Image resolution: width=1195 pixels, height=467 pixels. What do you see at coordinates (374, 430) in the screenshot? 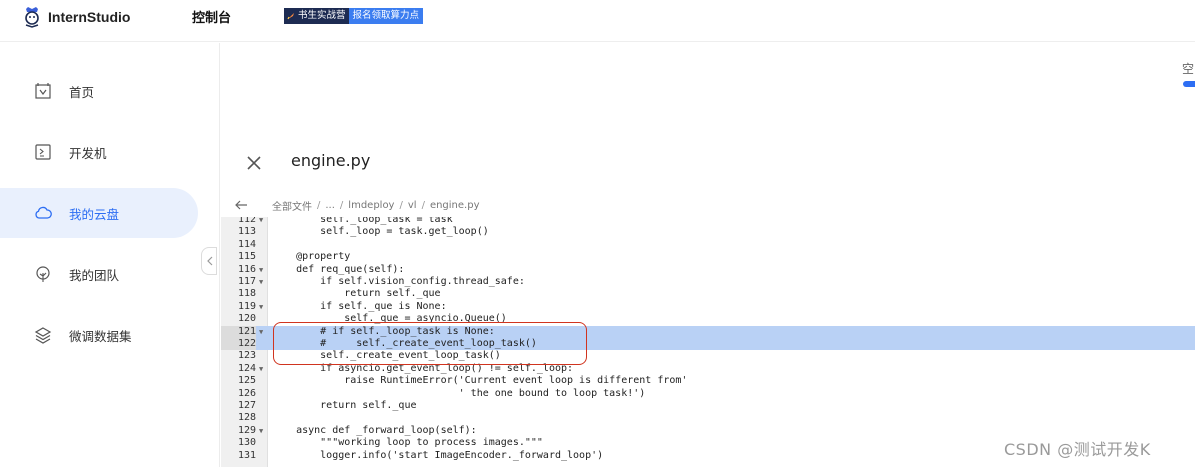
I see `code-text: async def _forward_loop(self):` at bounding box center [374, 430].